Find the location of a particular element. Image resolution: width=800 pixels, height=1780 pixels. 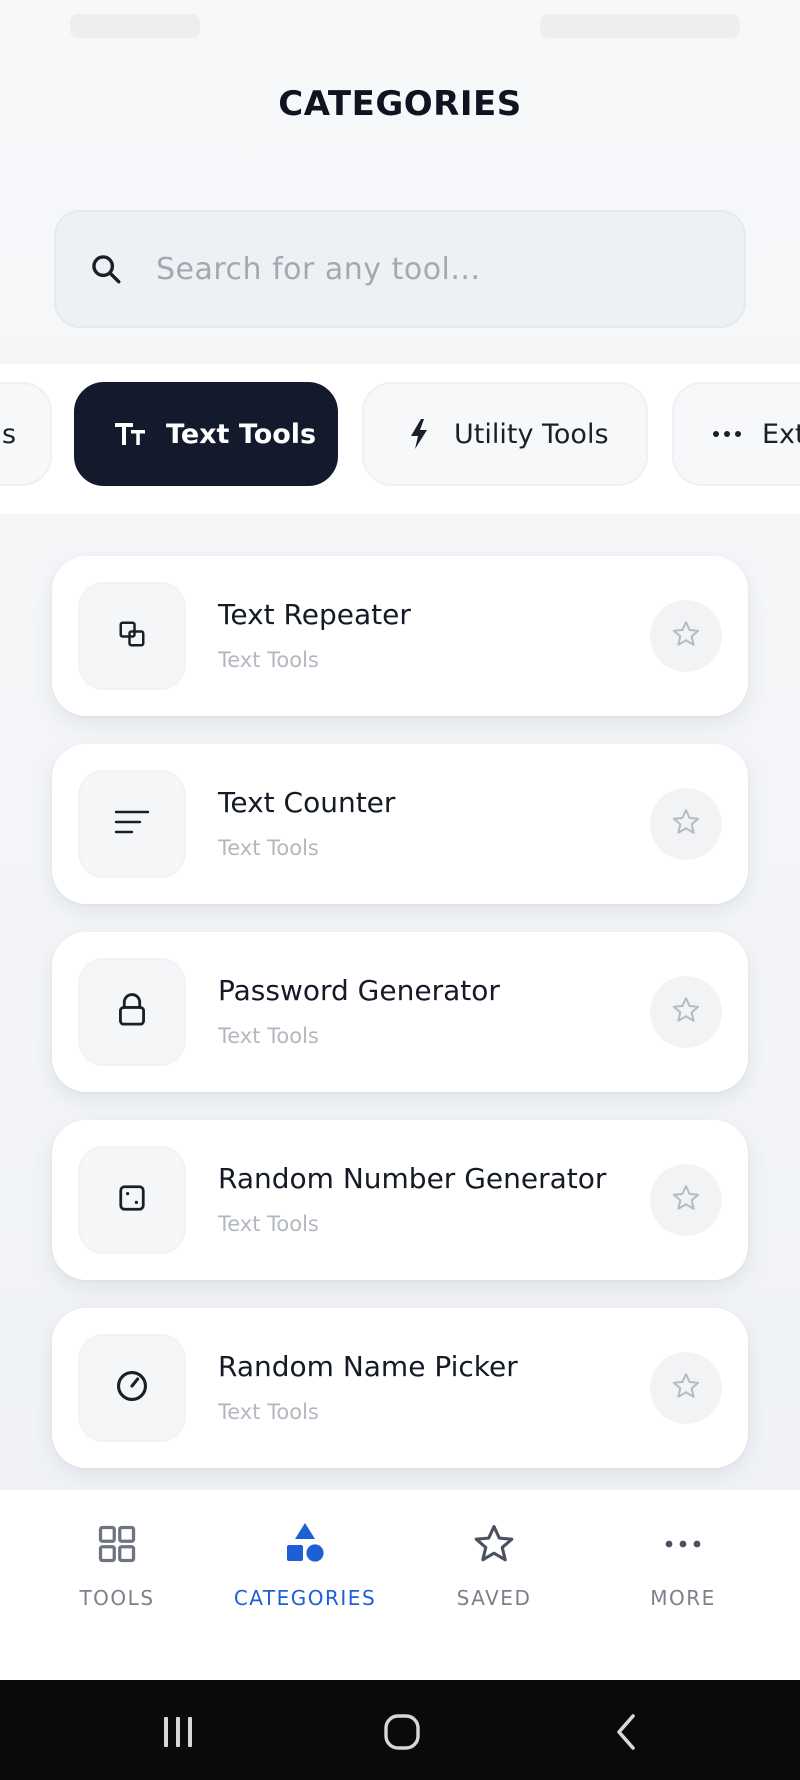

nav-label: MORE is located at coordinates (683, 1598).